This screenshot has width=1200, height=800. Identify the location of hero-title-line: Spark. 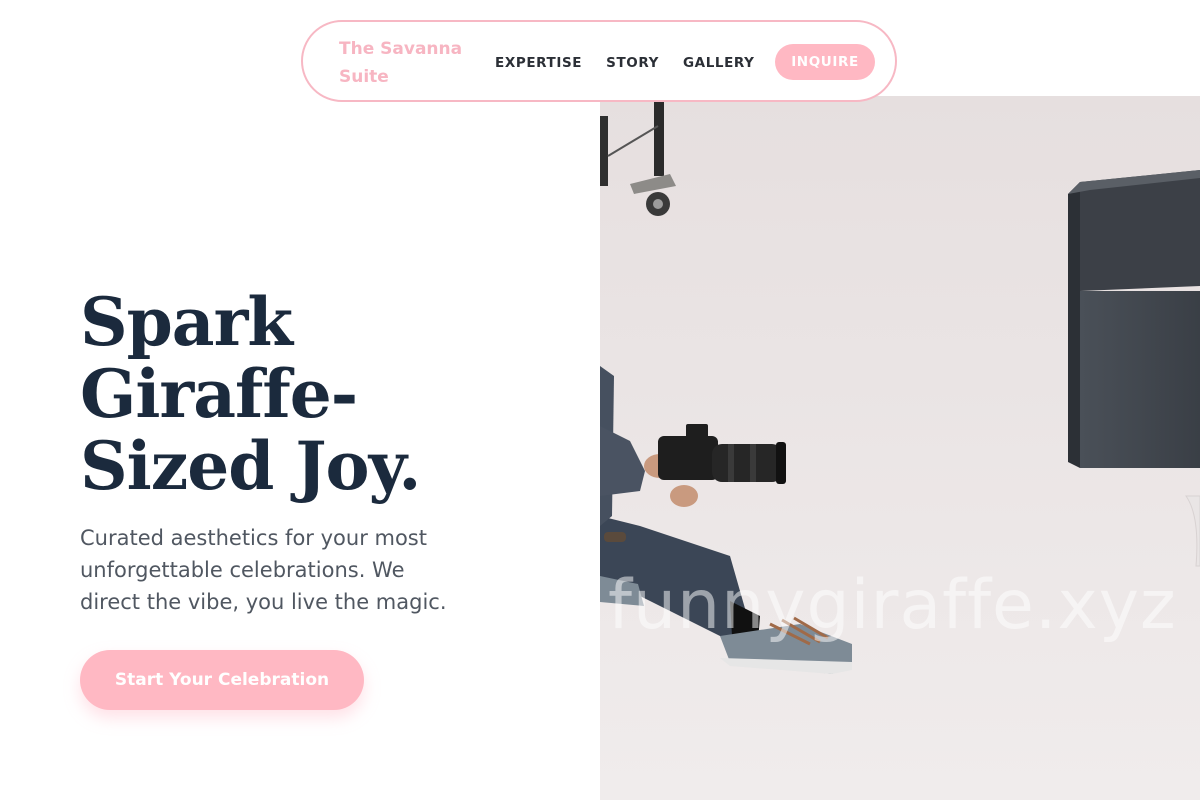
(186, 322).